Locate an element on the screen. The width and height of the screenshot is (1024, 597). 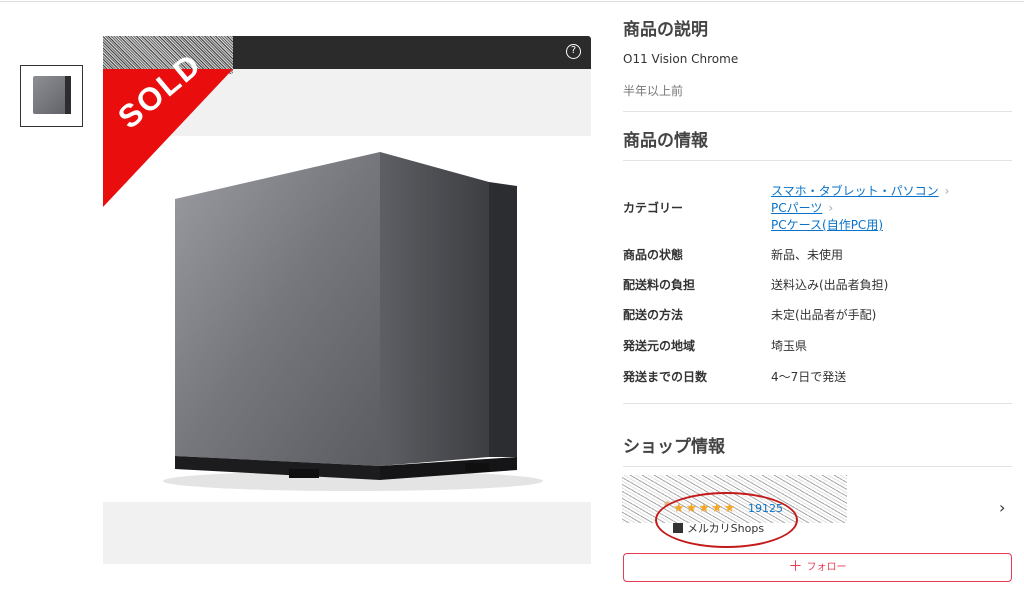
category-label: カテゴリー is located at coordinates (653, 208).